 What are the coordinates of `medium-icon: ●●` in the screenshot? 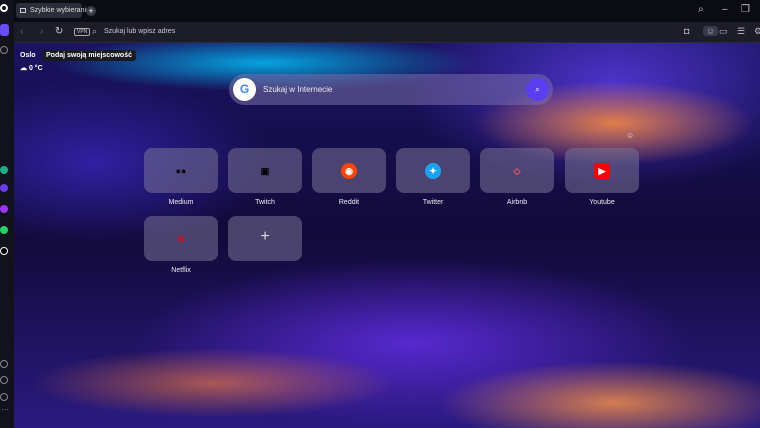 It's located at (181, 171).